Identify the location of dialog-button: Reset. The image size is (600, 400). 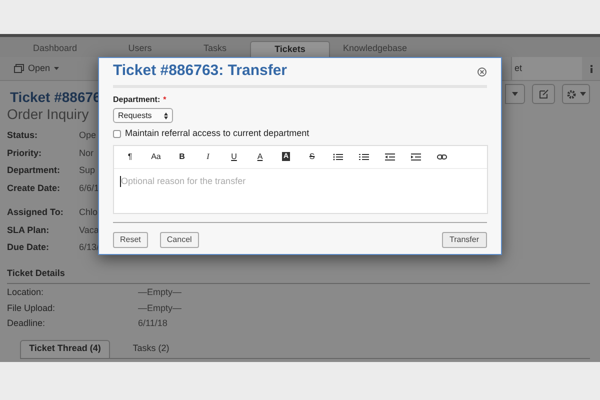
(130, 240).